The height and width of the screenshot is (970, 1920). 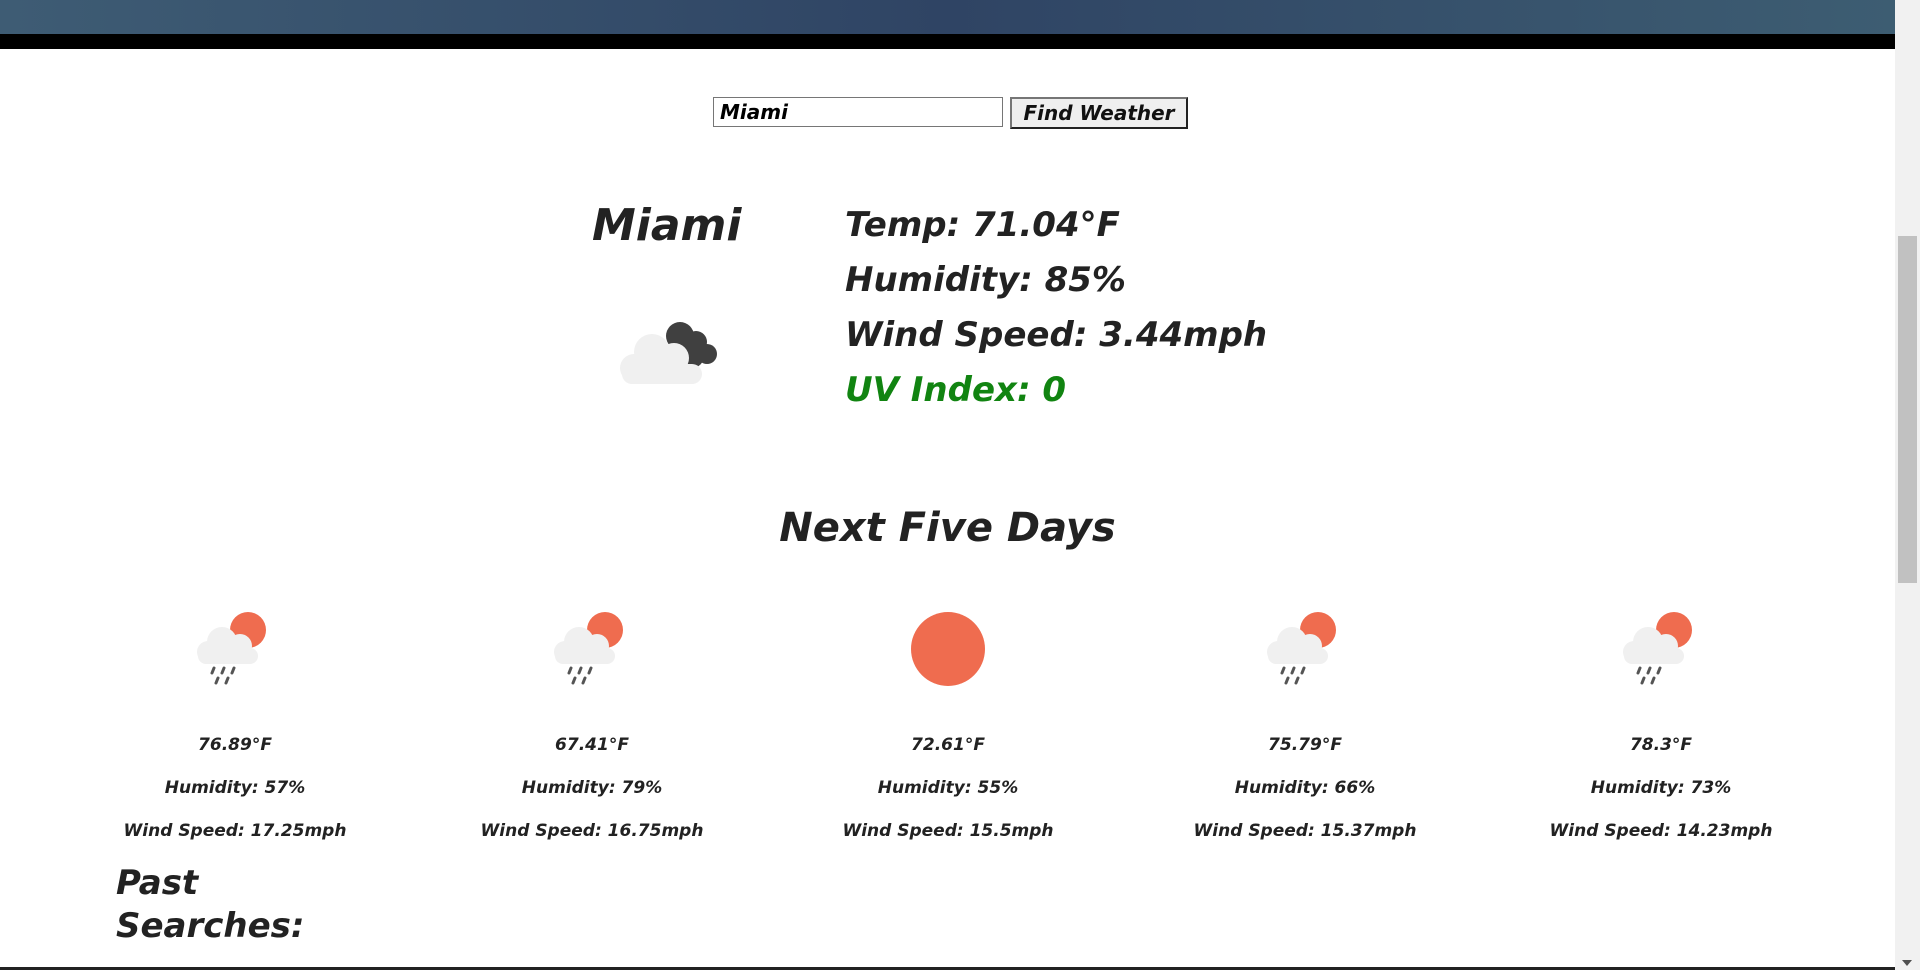 I want to click on scrollbar-thumb, so click(x=1907, y=409).